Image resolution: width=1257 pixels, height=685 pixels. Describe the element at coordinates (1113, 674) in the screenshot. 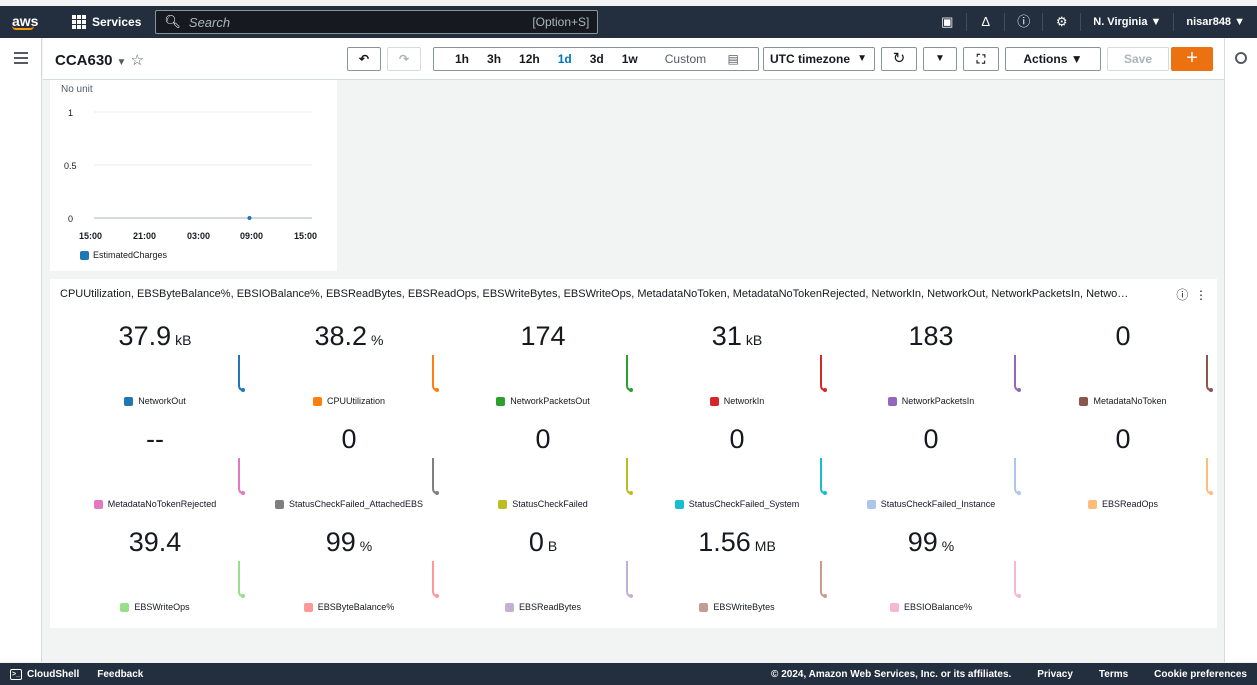

I see `terms-link: Terms` at that location.